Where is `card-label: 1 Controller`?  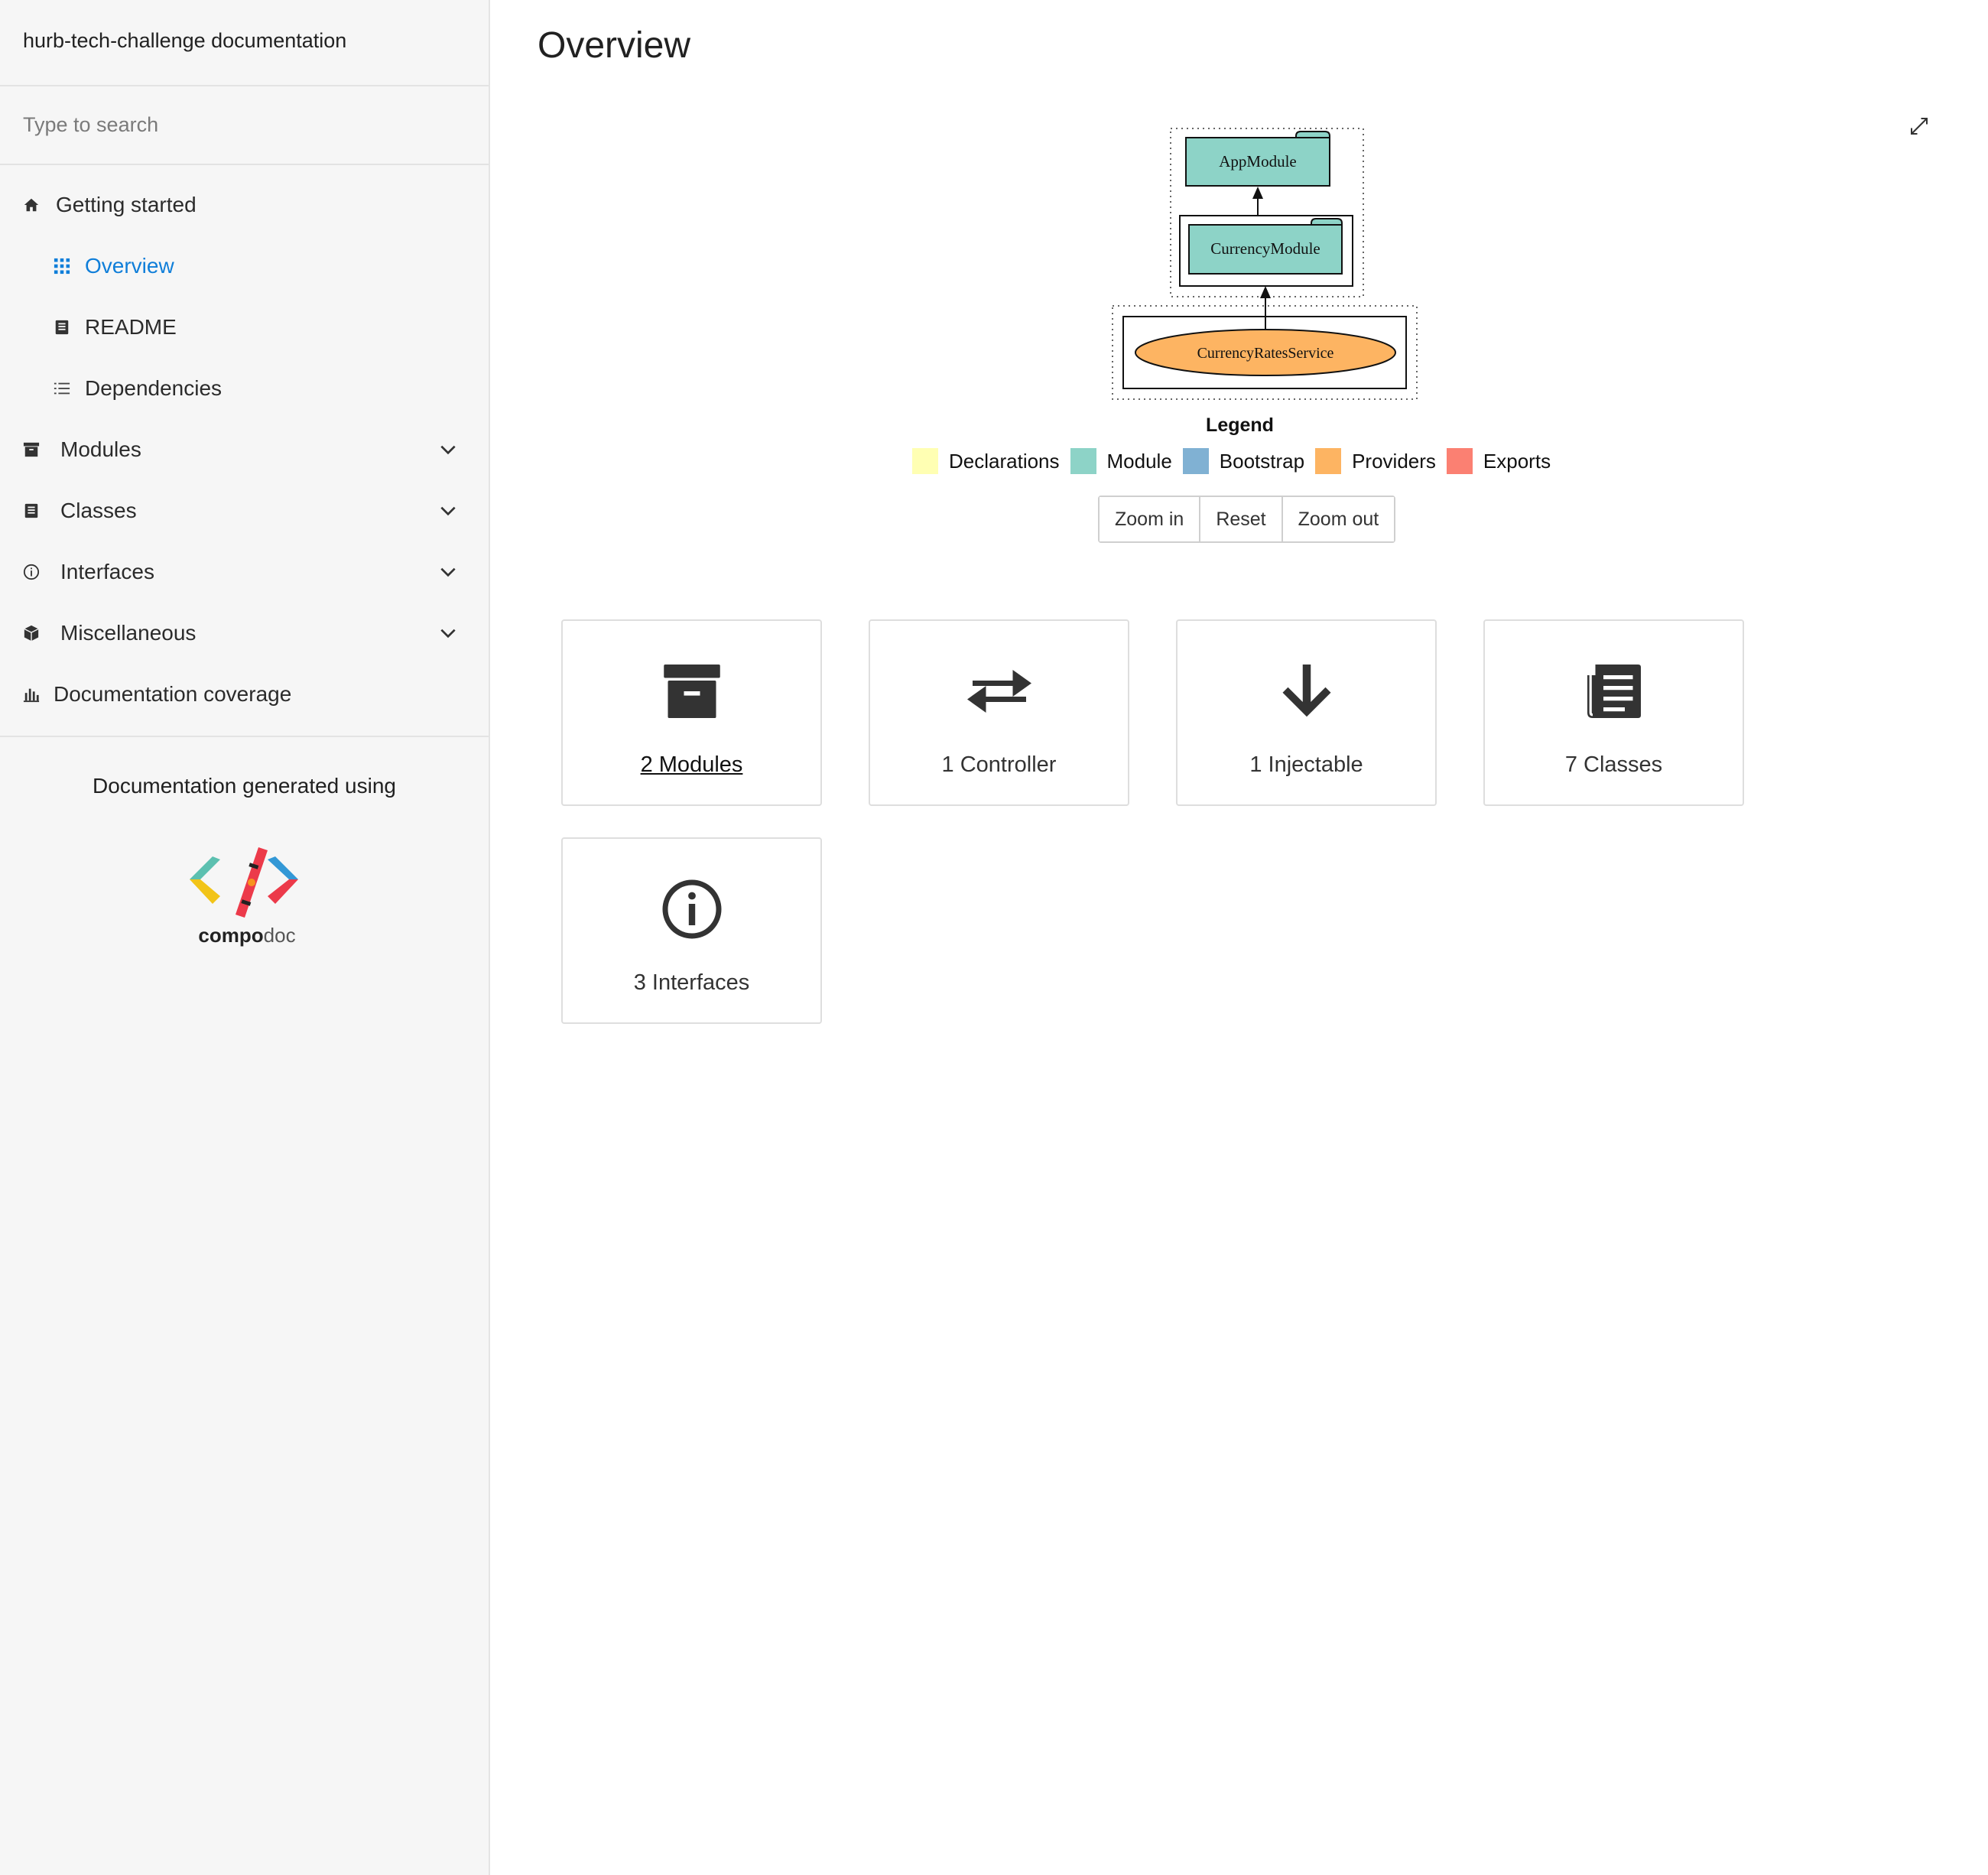 card-label: 1 Controller is located at coordinates (999, 765).